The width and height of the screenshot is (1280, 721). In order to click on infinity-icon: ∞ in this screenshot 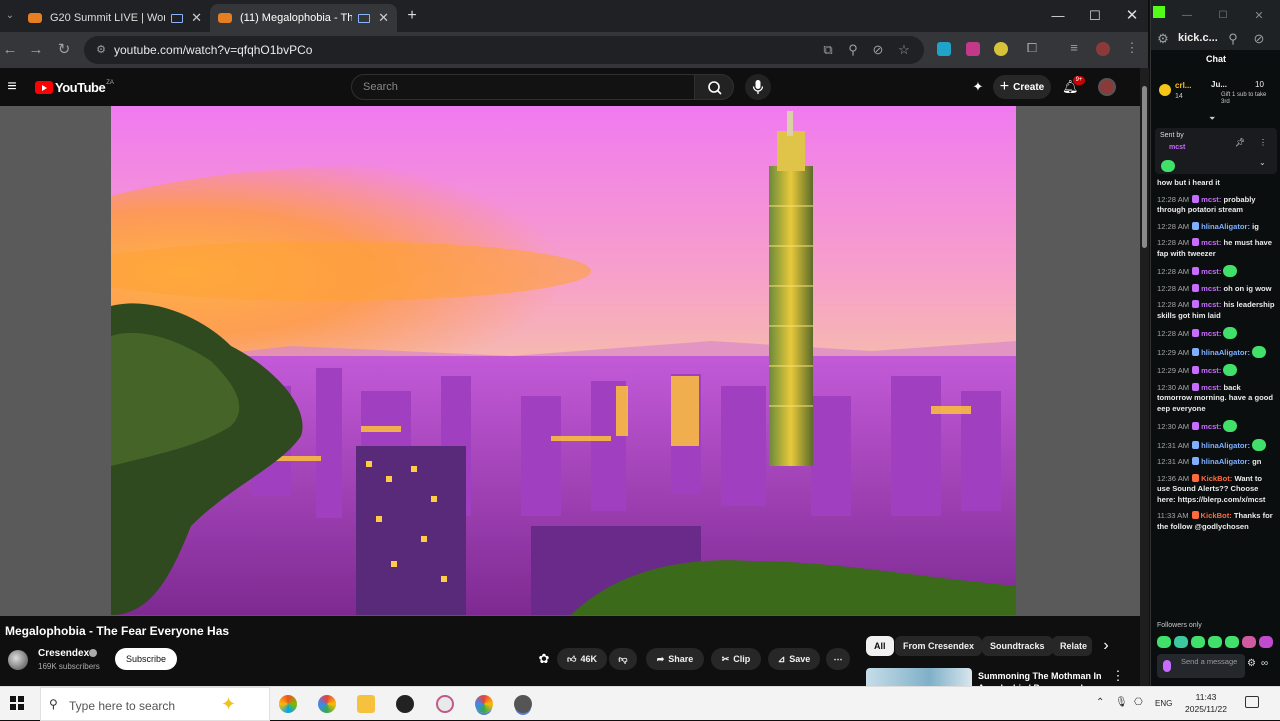, I will do `click(1264, 663)`.